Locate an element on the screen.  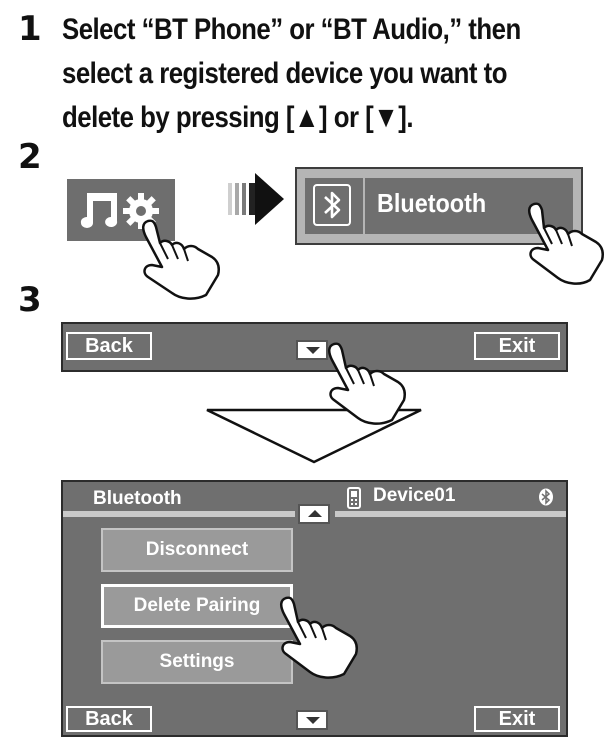
settings-button: Settings is located at coordinates (197, 662).